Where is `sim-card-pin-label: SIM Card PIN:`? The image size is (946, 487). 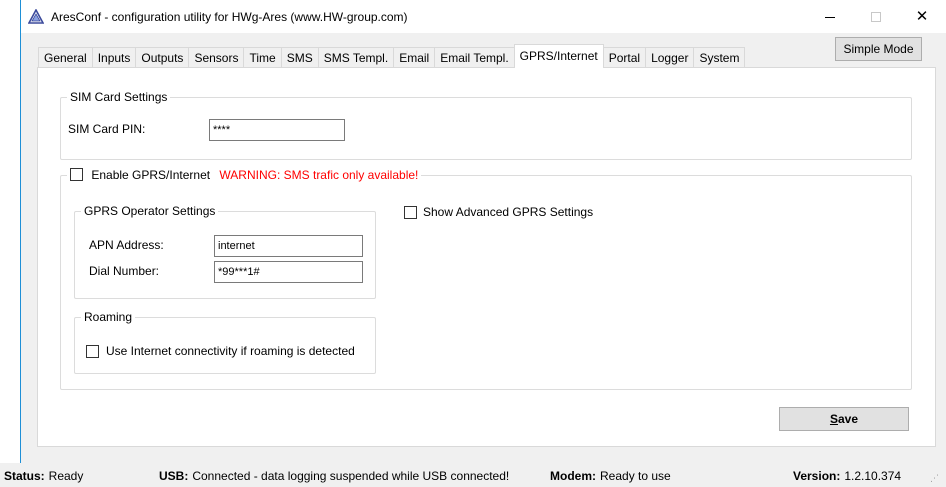 sim-card-pin-label: SIM Card PIN: is located at coordinates (107, 129).